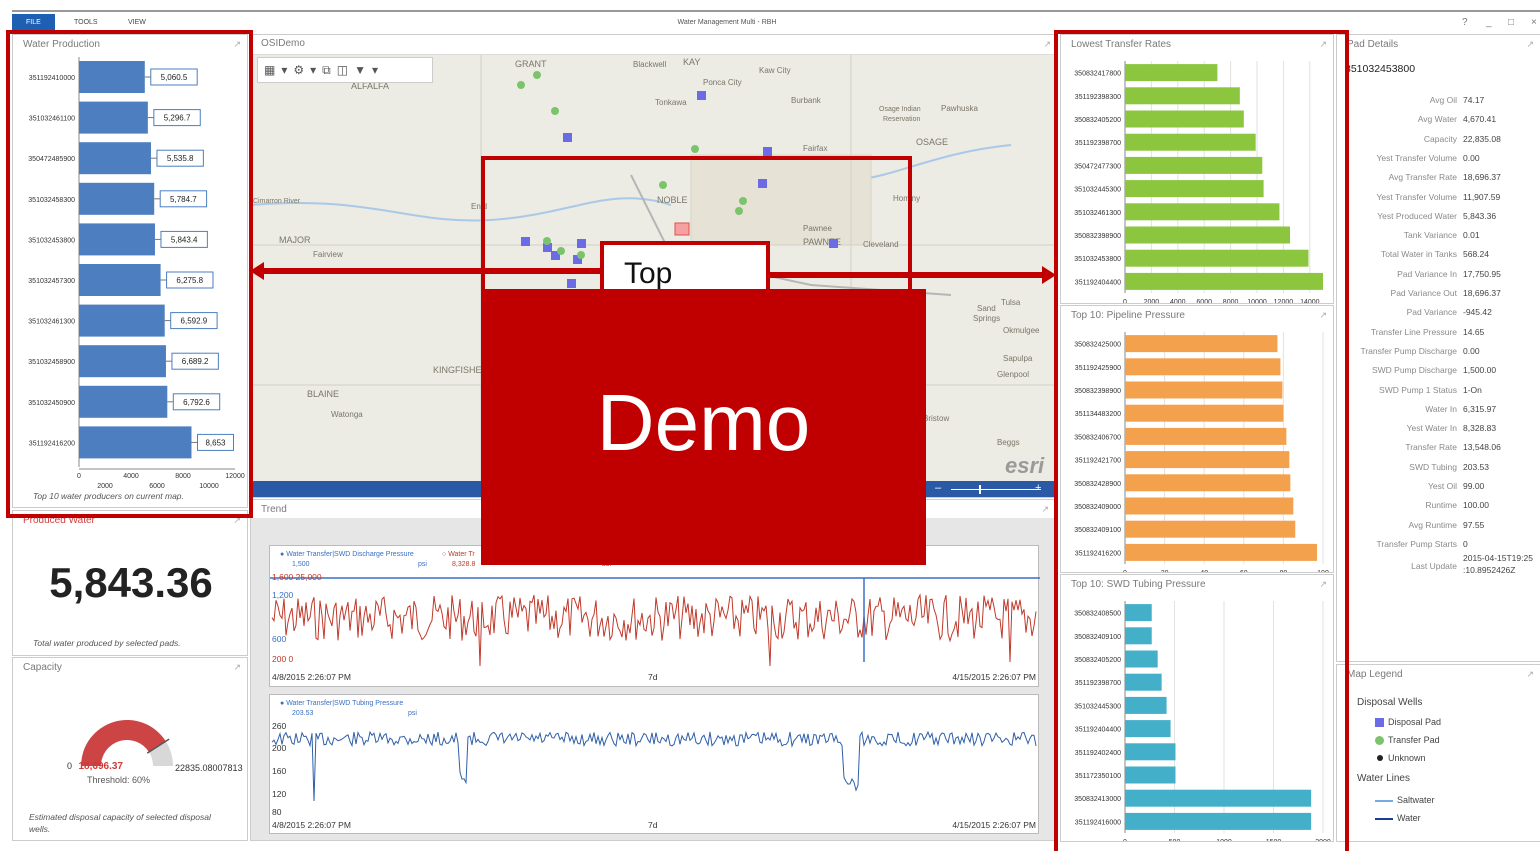  I want to click on detail-value: 1,500.00, so click(1480, 370).